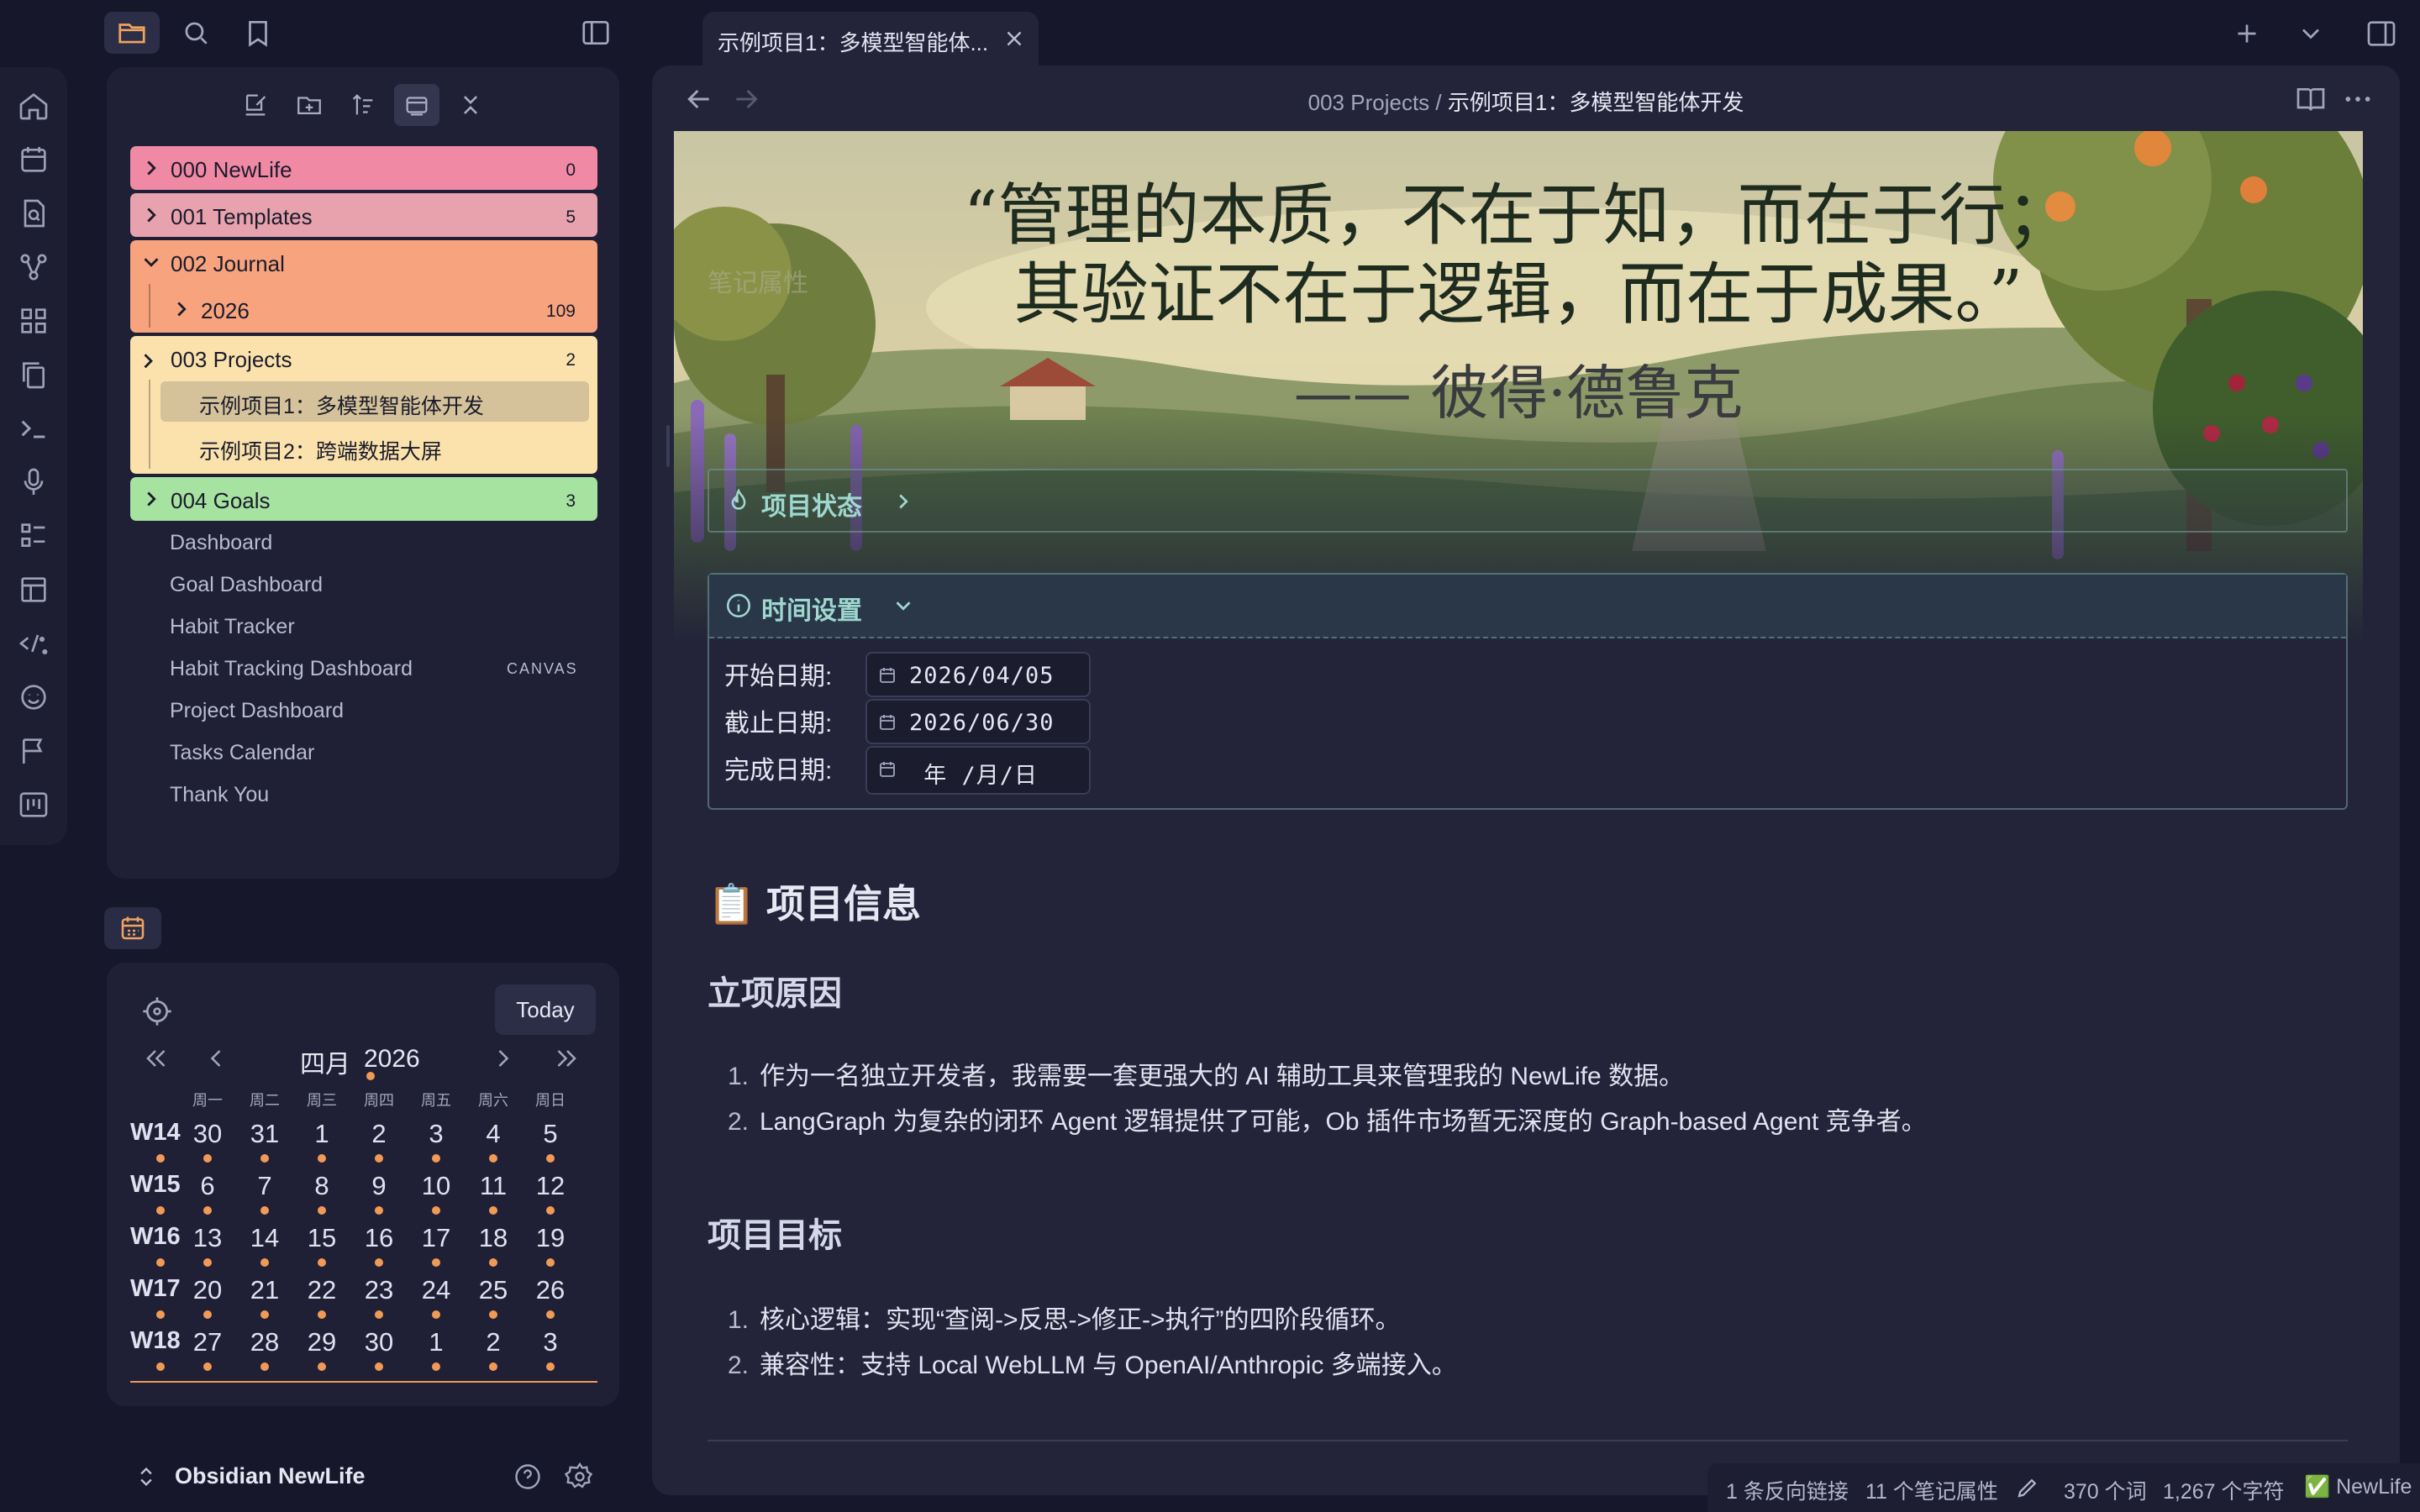  I want to click on folder-004-goals: 004 Goals 3, so click(363, 499).